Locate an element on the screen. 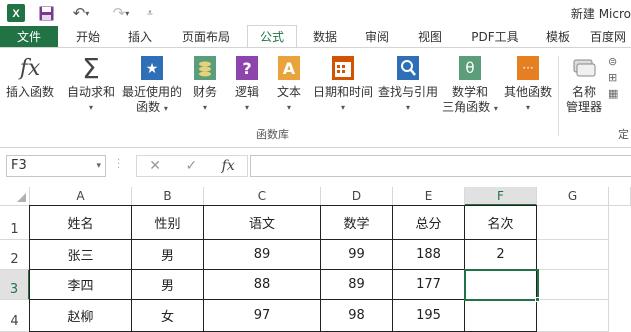 This screenshot has height=332, width=631. magnifier-icon is located at coordinates (408, 68).